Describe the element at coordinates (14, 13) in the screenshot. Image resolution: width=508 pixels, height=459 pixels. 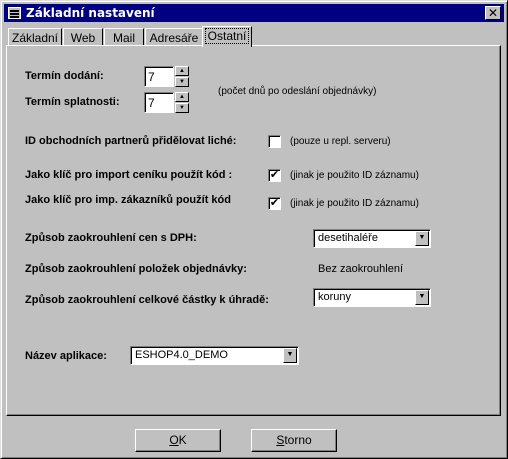
I see `system-menu-icon` at that location.